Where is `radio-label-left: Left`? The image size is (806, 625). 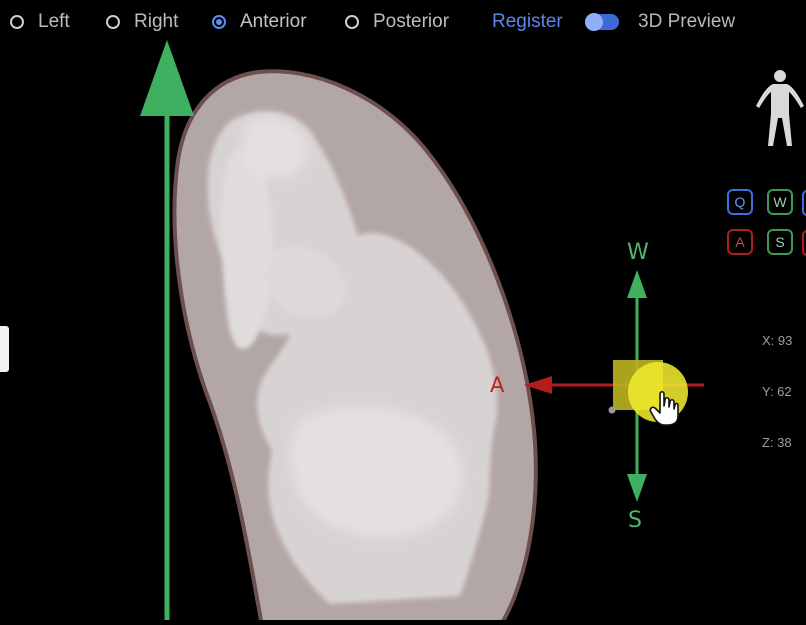 radio-label-left: Left is located at coordinates (54, 21).